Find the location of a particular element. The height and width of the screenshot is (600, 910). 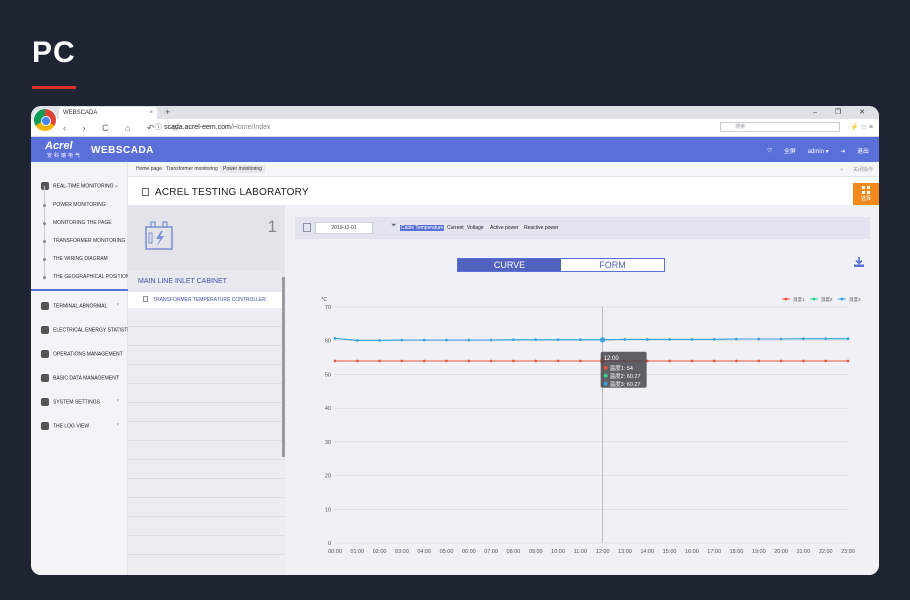

chevron-down-icon: ⌄ is located at coordinates (116, 186).